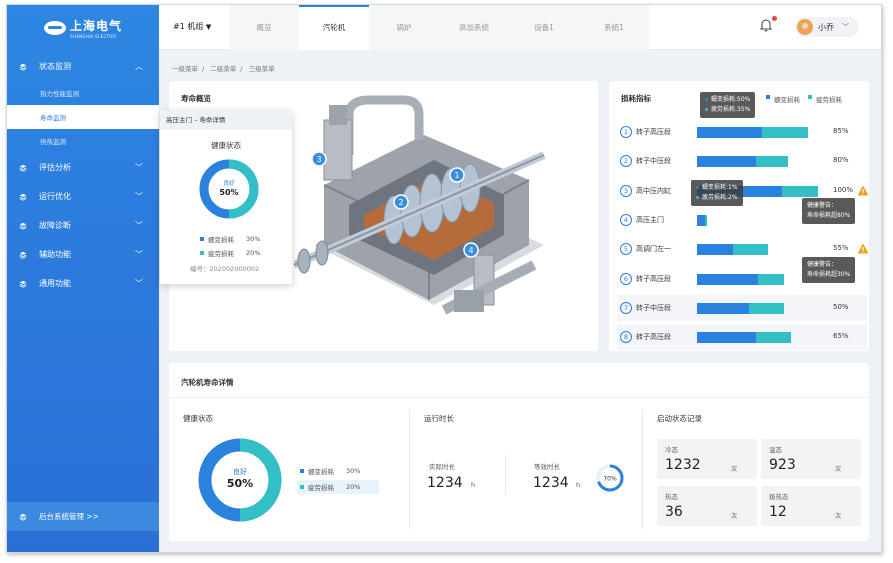 The image size is (893, 563). Describe the element at coordinates (264, 27) in the screenshot. I see `tab-overview: 概览` at that location.